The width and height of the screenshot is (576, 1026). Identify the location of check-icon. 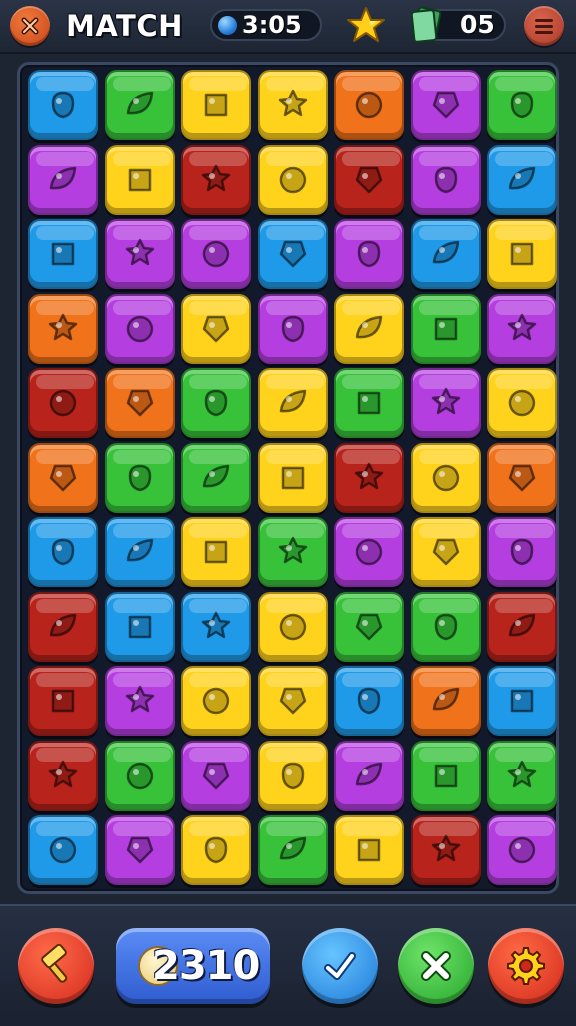
(340, 966).